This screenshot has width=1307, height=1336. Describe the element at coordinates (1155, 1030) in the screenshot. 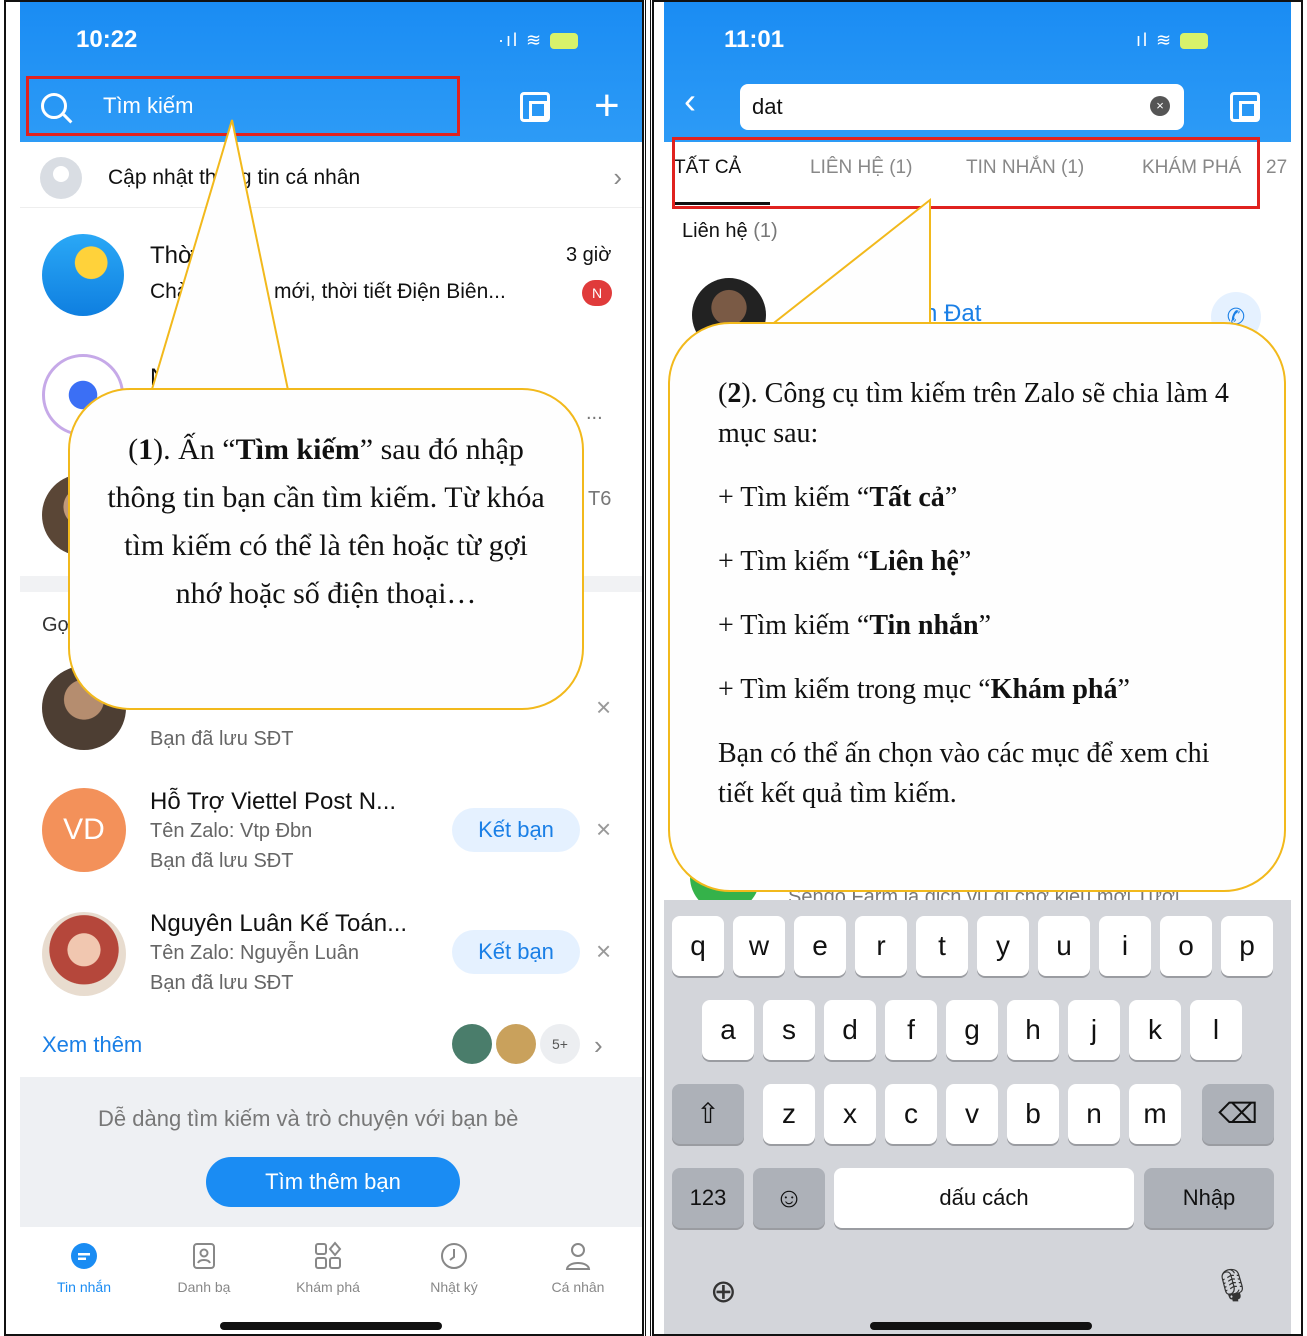

I see `key: k` at that location.